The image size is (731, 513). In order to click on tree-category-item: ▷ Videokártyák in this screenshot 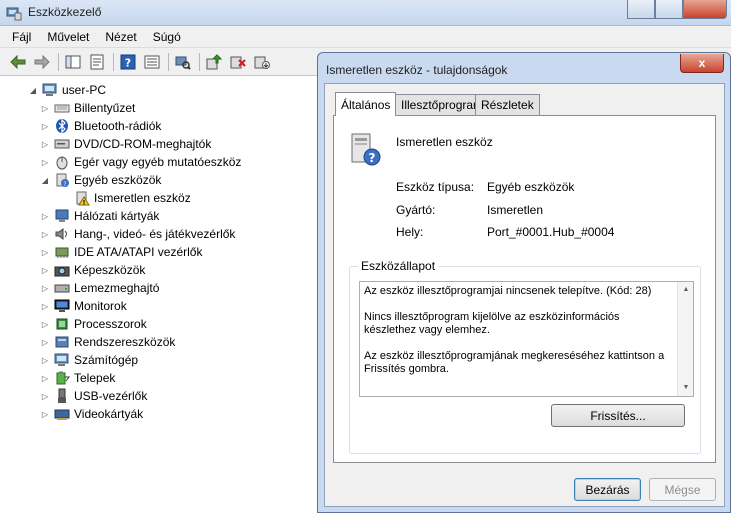, I will do `click(91, 414)`.